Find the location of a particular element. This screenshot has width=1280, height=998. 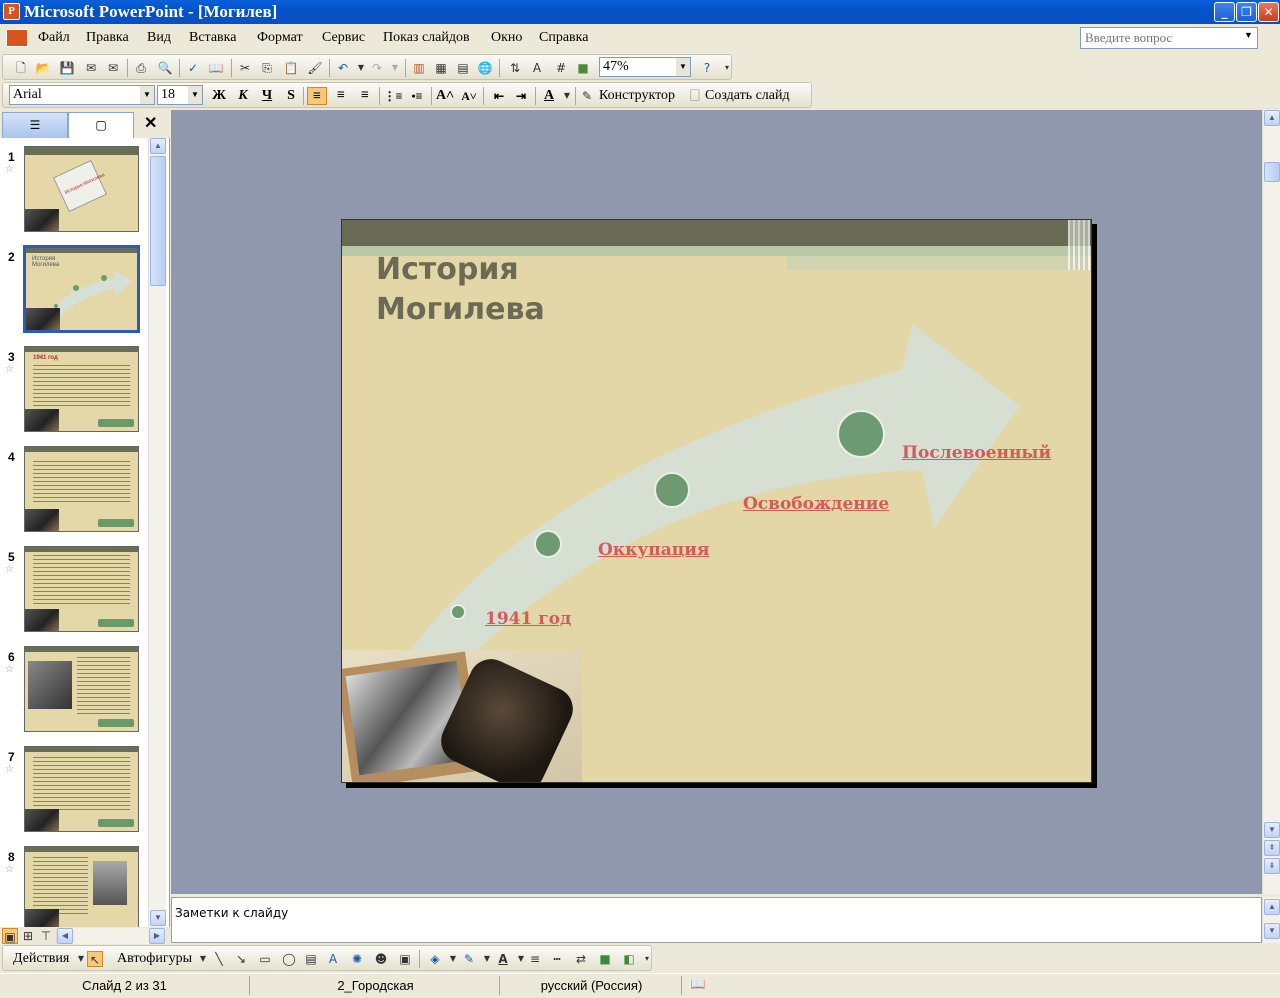

save-icon: 💾 is located at coordinates (67, 68).